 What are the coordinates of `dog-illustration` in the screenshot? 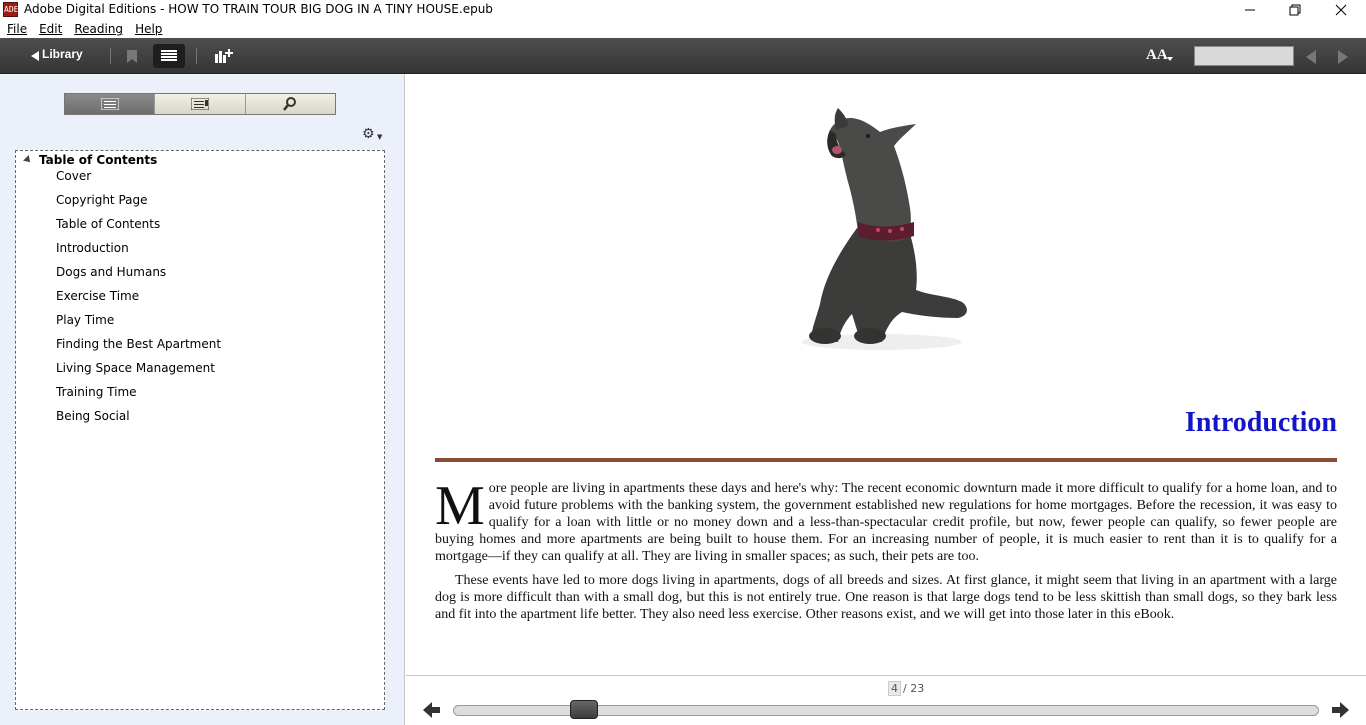 It's located at (882, 229).